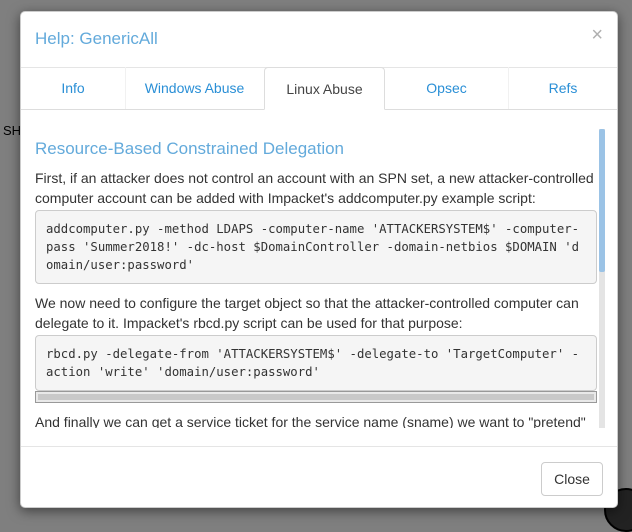 Image resolution: width=632 pixels, height=532 pixels. Describe the element at coordinates (190, 148) in the screenshot. I see `section-heading: Resource-Based Constrained Delegation` at that location.